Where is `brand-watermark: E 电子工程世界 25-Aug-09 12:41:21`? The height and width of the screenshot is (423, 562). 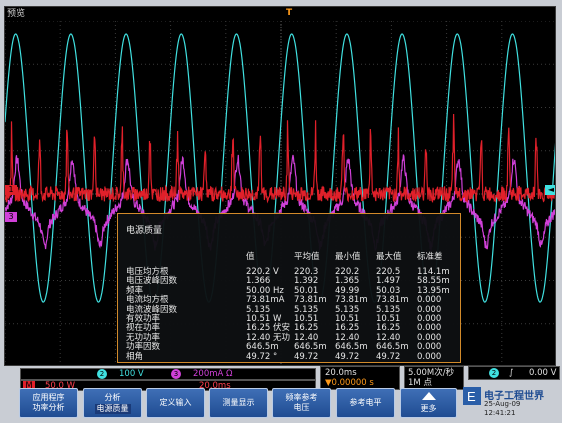
brand-watermark: E 电子工程世界 25-Aug-09 12:41:21 is located at coordinates (511, 401).